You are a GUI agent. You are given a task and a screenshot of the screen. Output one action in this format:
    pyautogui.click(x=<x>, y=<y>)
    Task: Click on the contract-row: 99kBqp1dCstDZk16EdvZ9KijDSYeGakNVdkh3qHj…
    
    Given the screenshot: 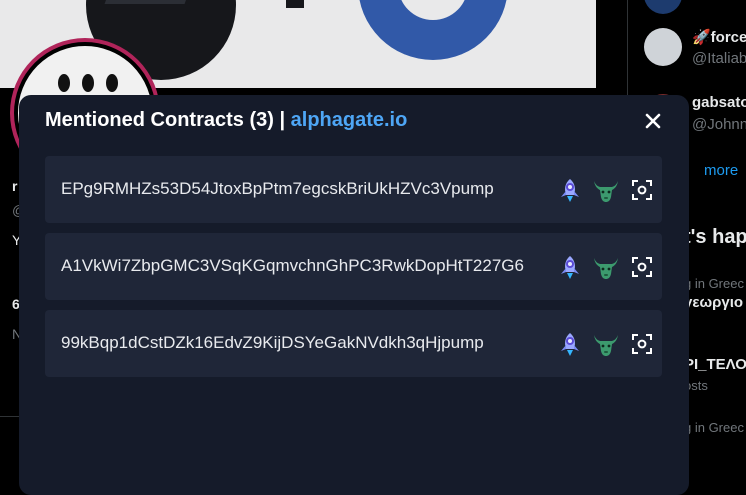 What is the action you would take?
    pyautogui.click(x=353, y=343)
    